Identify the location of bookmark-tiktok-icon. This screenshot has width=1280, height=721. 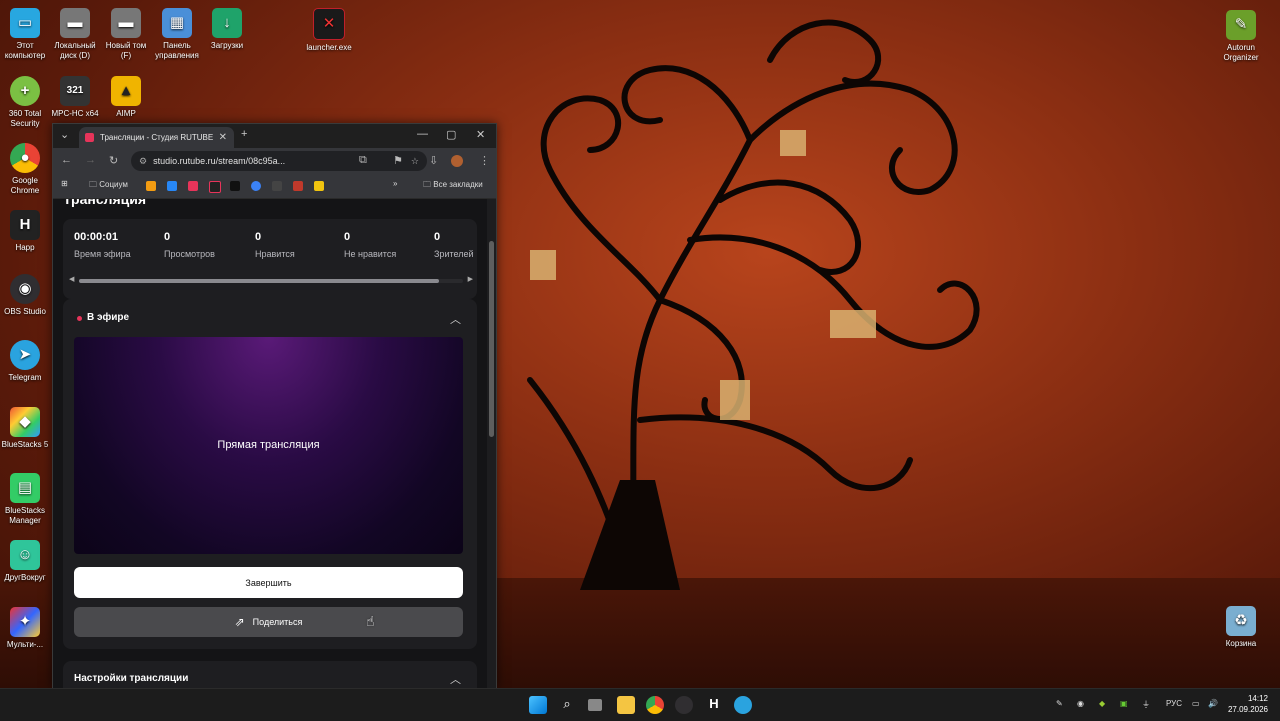
(235, 186).